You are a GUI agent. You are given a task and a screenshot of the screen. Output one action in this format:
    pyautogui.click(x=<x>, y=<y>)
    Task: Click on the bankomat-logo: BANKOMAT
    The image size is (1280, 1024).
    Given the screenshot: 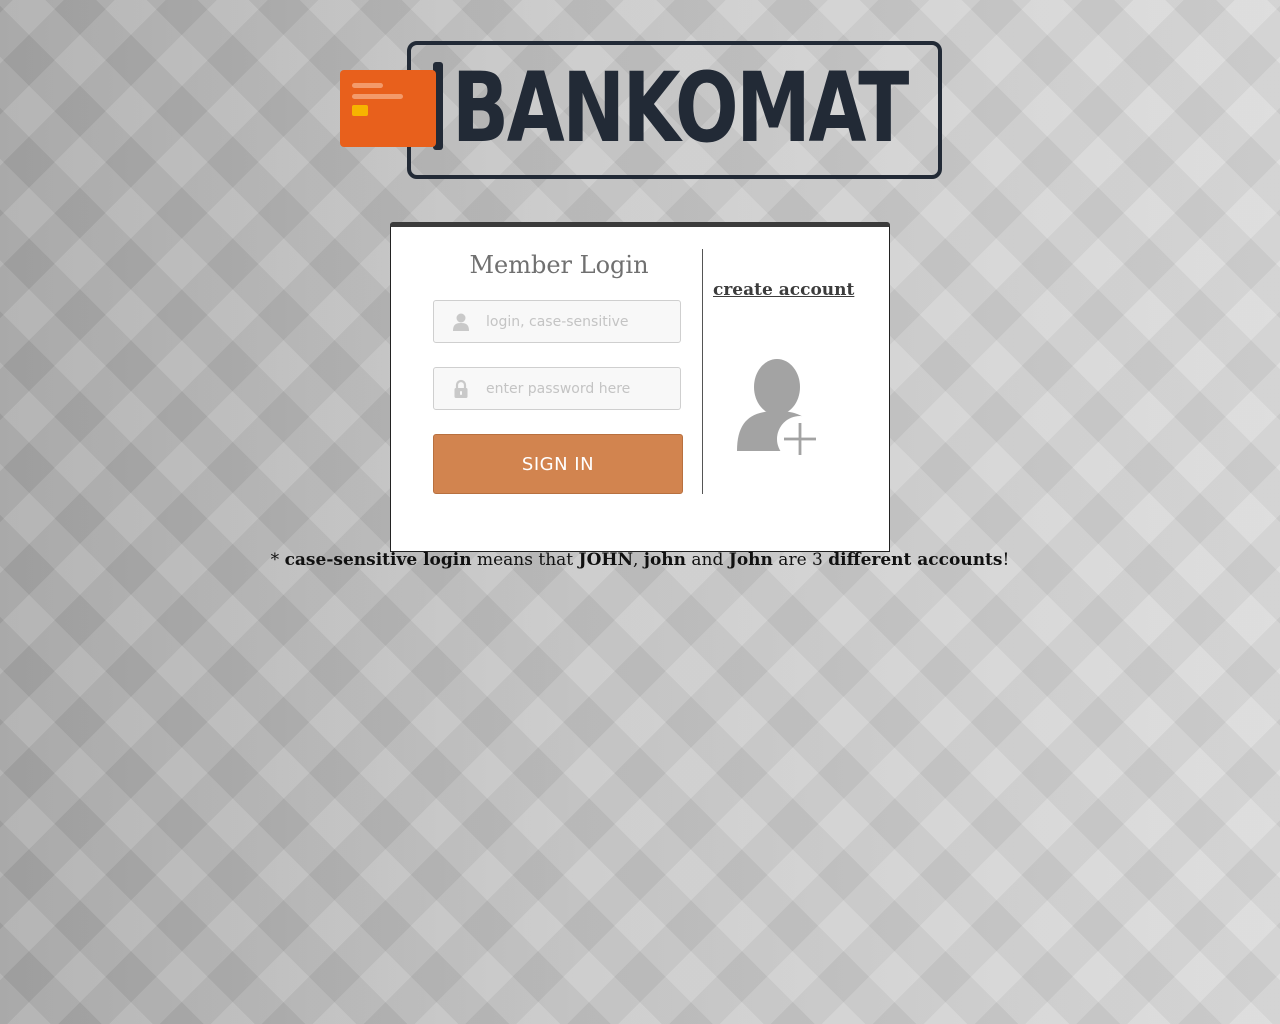 What is the action you would take?
    pyautogui.click(x=641, y=110)
    